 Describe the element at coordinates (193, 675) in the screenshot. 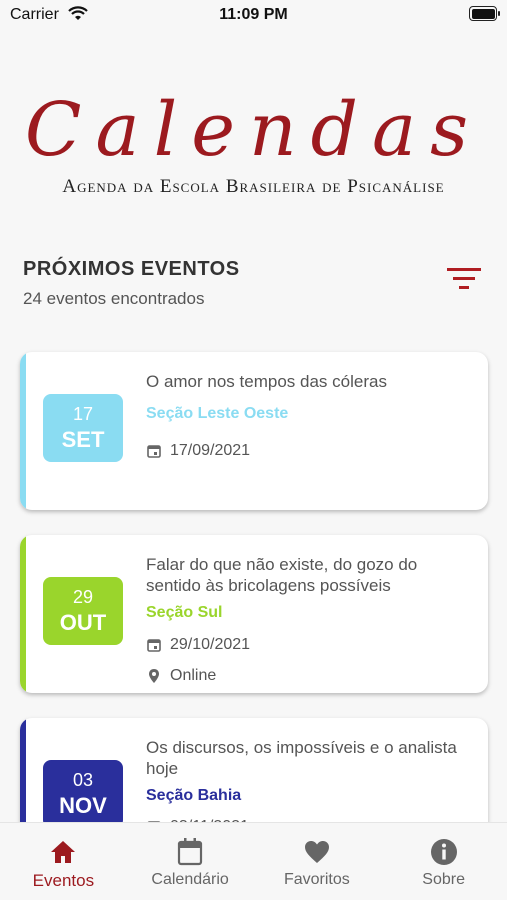

I see `event-location: Online` at that location.